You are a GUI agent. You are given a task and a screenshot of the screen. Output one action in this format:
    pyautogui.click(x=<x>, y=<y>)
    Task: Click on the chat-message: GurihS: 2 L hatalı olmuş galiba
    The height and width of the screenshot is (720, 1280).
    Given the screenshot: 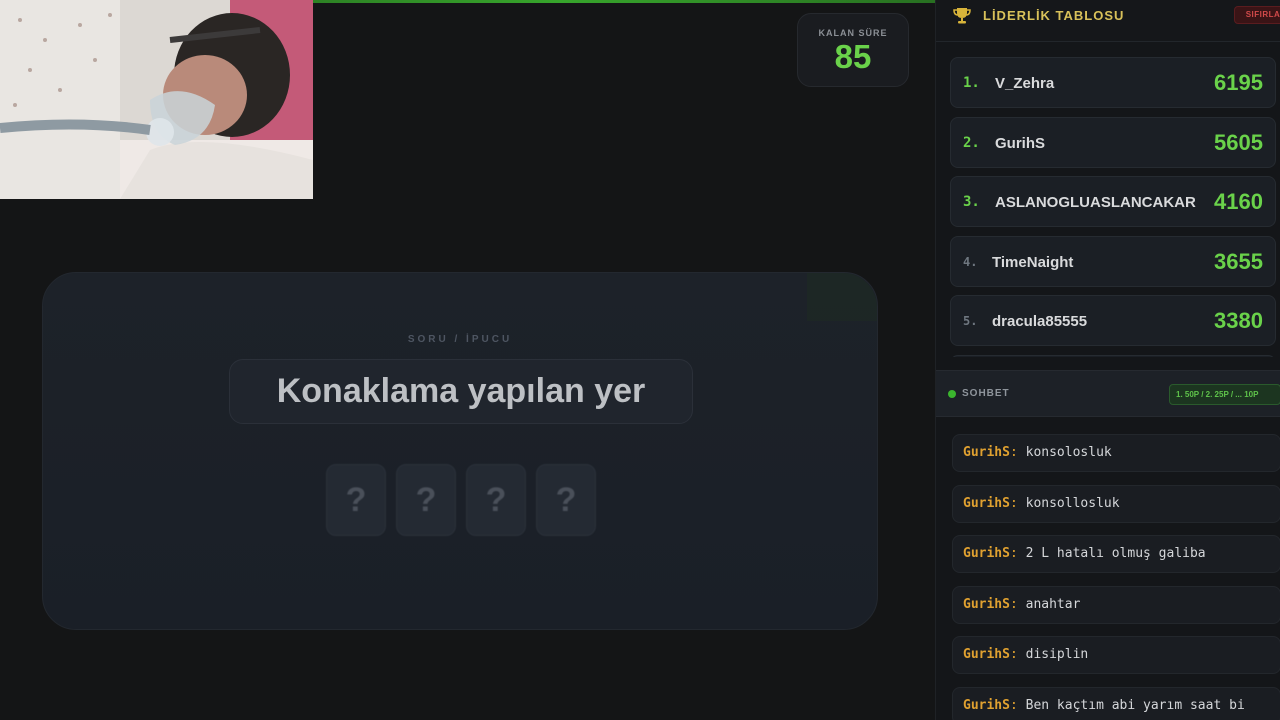 What is the action you would take?
    pyautogui.click(x=1116, y=554)
    